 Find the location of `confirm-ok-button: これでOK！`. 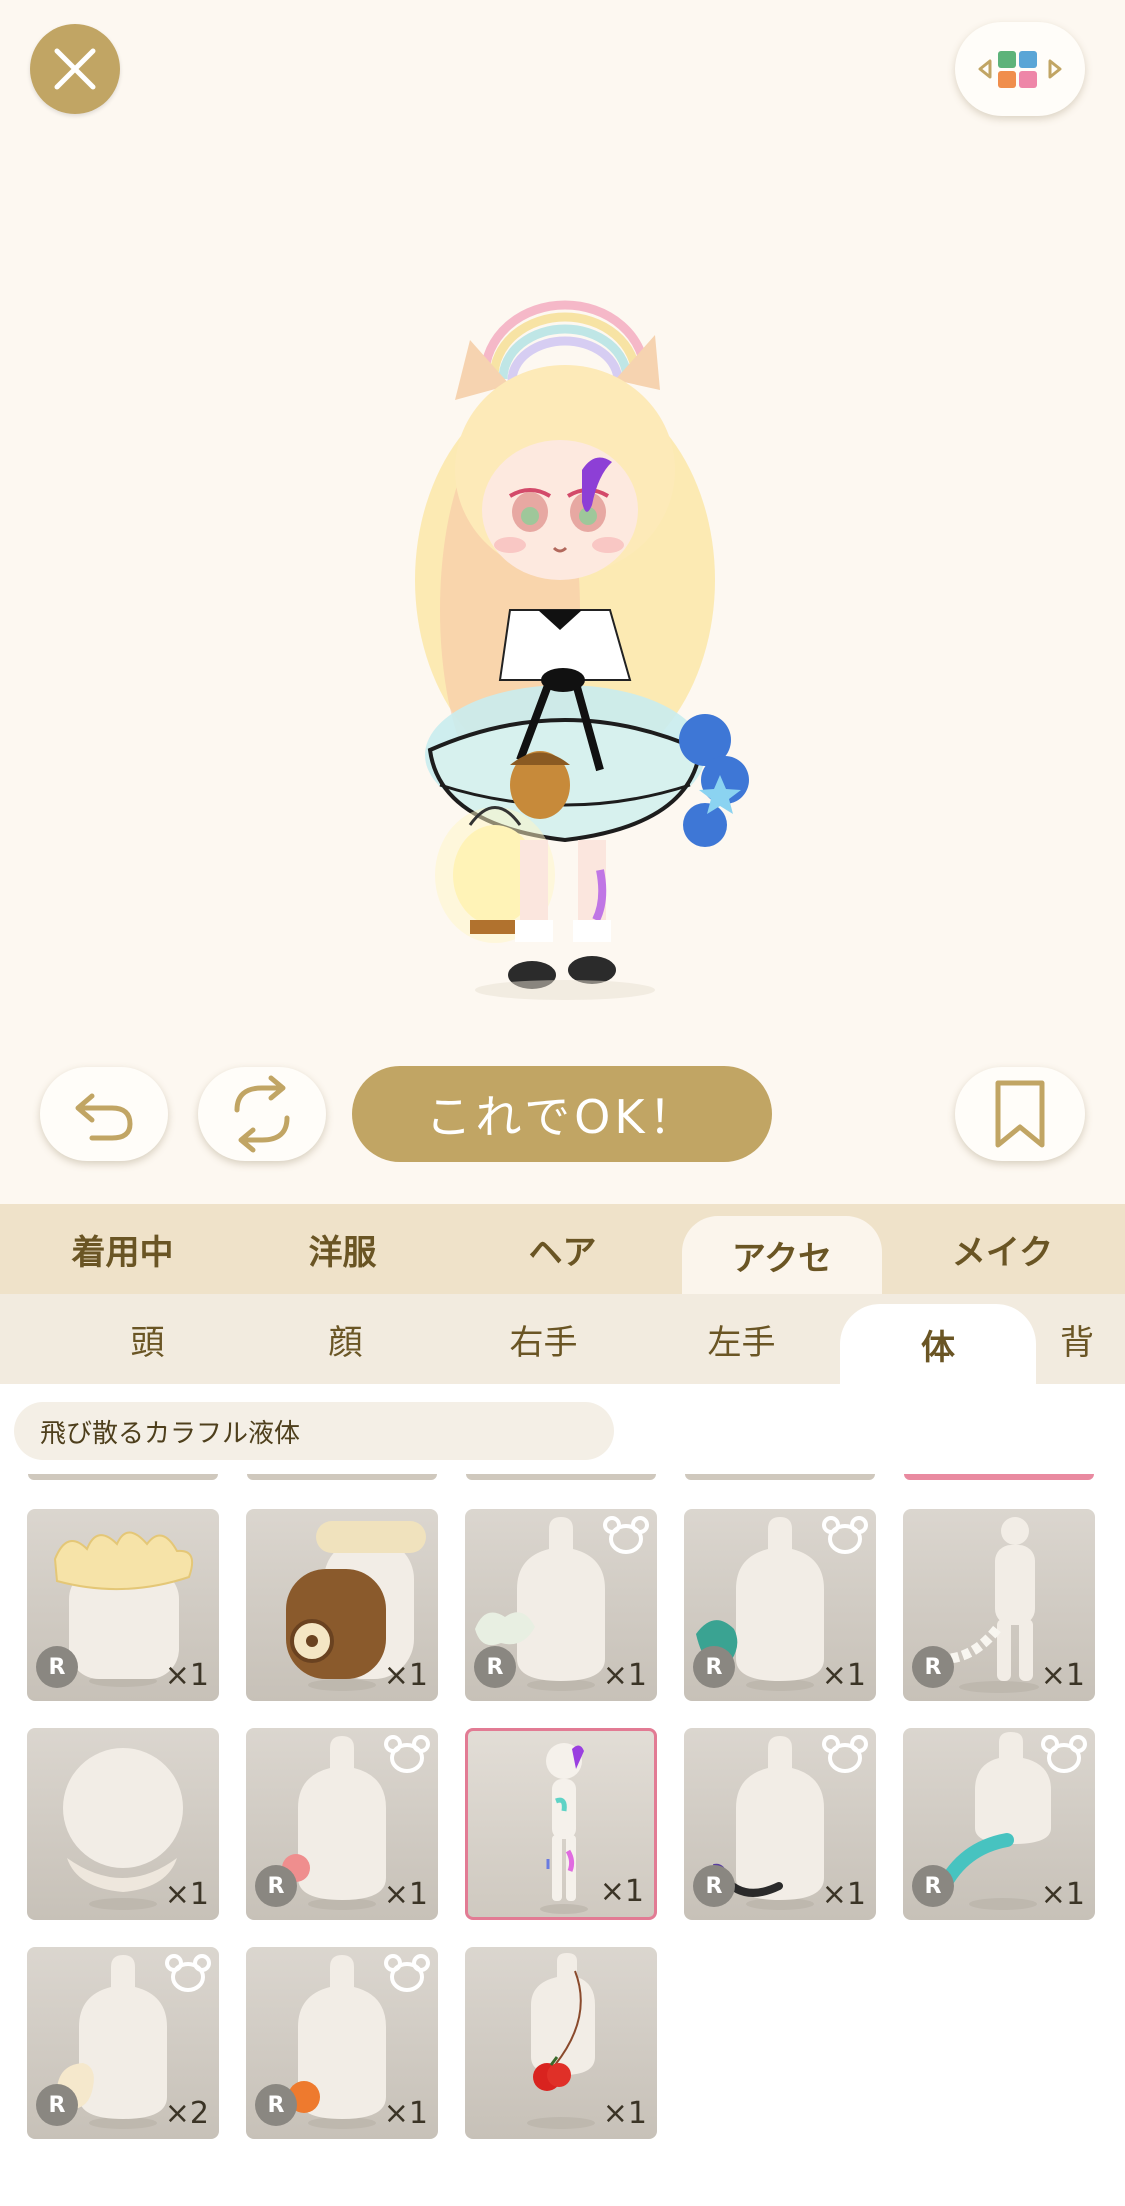

confirm-ok-button: これでOK！ is located at coordinates (562, 1114).